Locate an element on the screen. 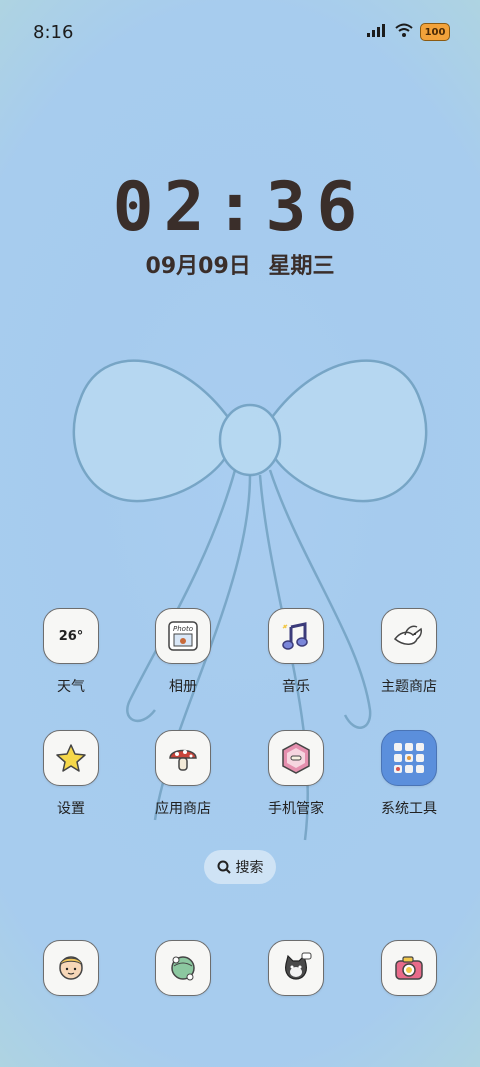 Image resolution: width=480 pixels, height=1067 pixels. search-button: 搜索 is located at coordinates (240, 867).